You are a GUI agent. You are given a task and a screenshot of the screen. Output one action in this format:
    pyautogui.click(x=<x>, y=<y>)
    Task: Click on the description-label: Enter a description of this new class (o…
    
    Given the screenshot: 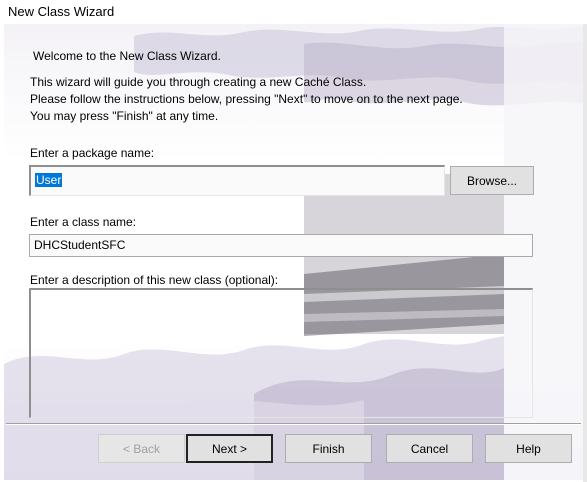 What is the action you would take?
    pyautogui.click(x=154, y=280)
    